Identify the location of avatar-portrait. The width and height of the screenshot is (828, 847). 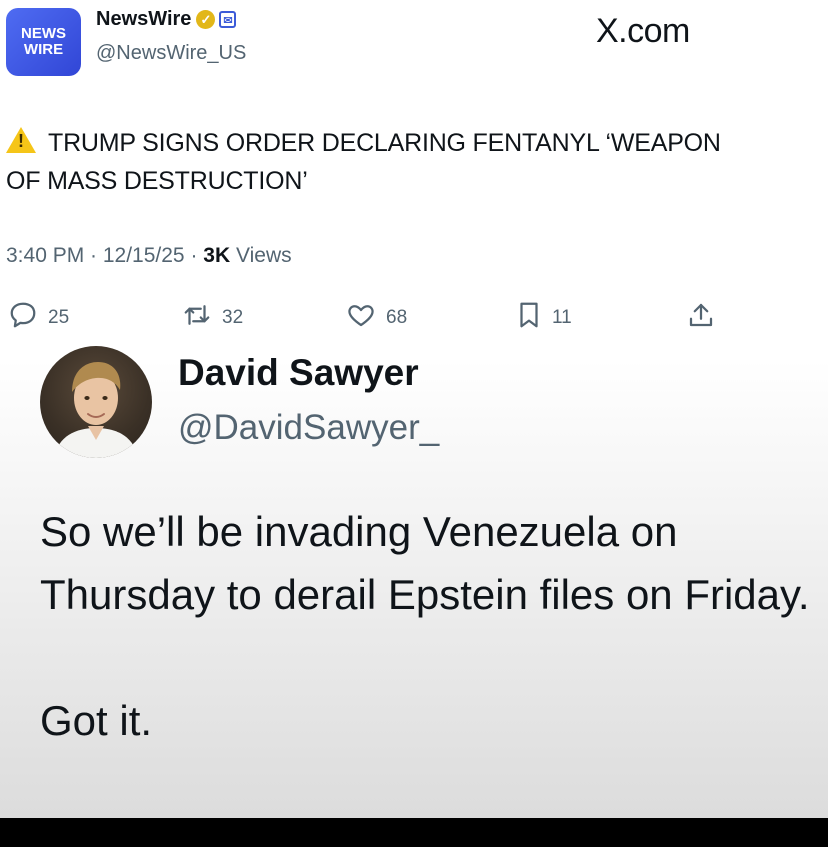
(96, 410).